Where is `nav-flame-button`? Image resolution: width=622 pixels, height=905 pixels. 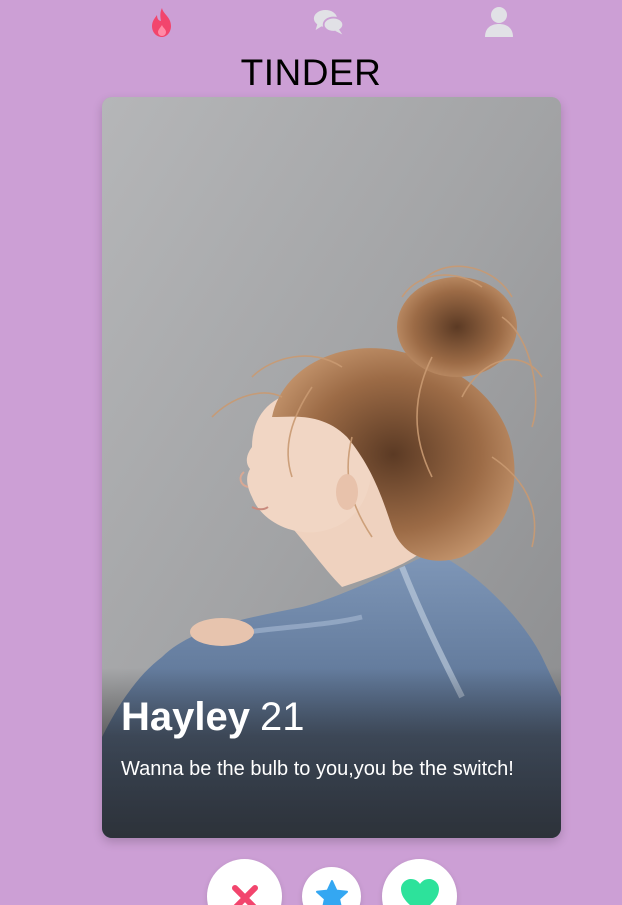
nav-flame-button is located at coordinates (162, 22).